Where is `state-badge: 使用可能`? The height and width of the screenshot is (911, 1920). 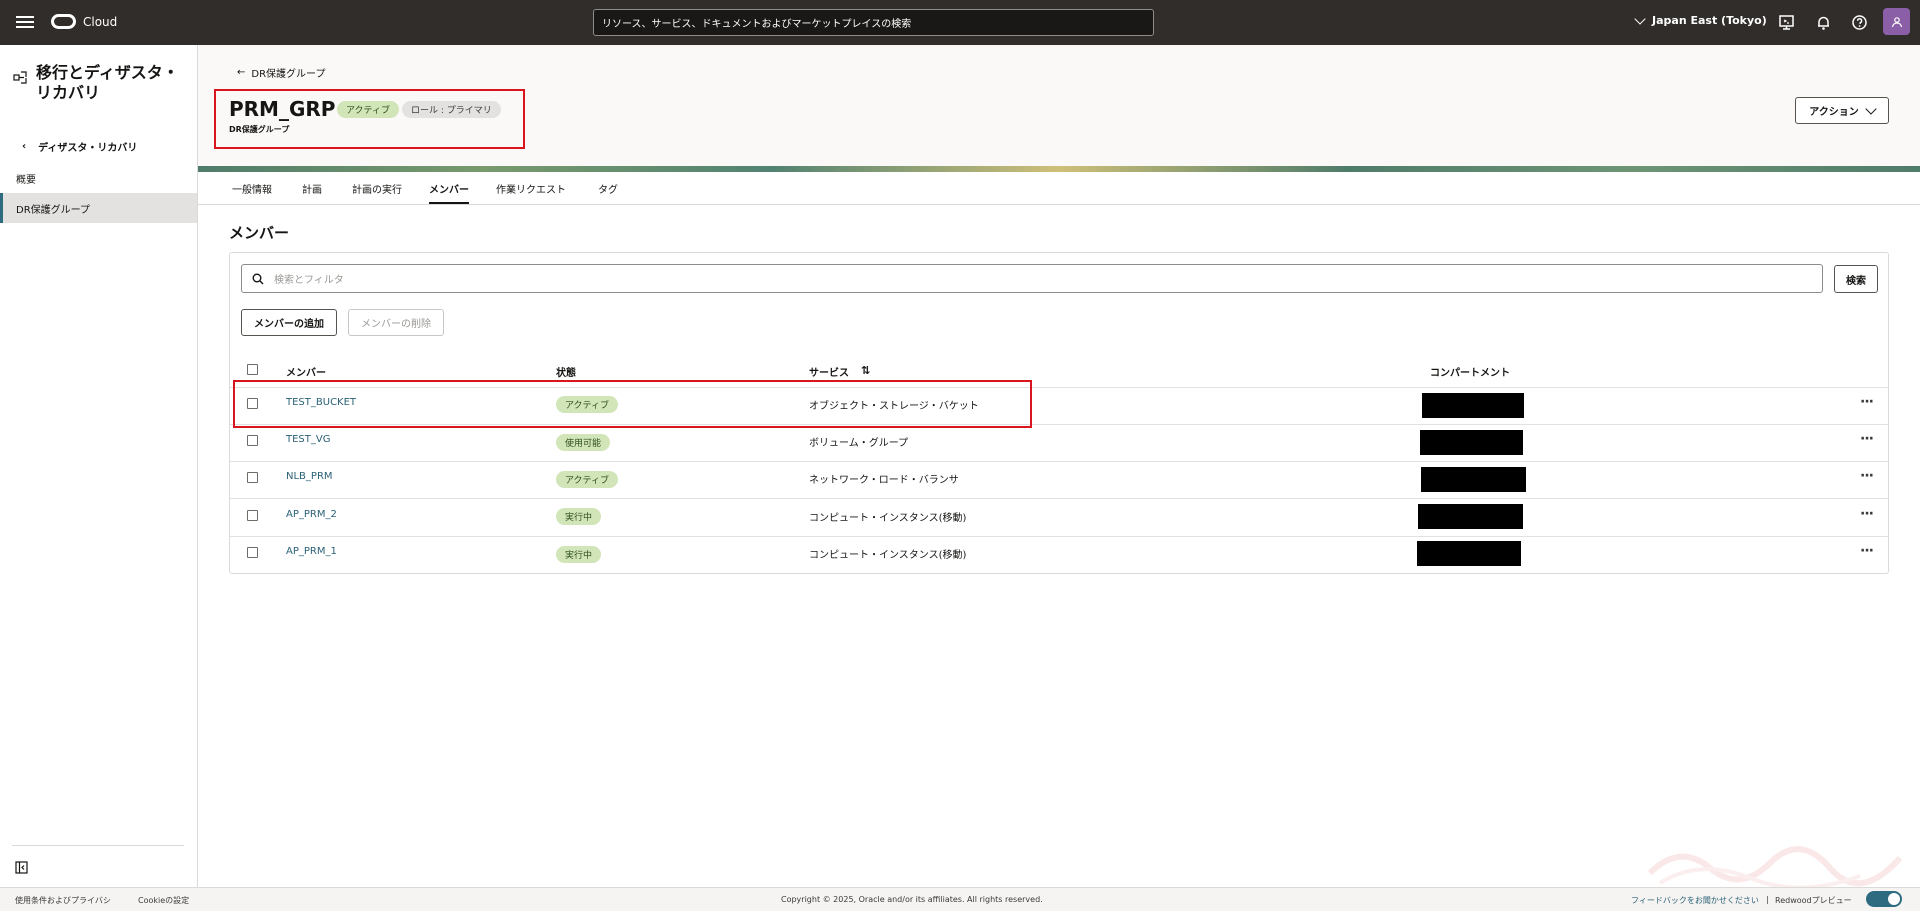 state-badge: 使用可能 is located at coordinates (583, 442).